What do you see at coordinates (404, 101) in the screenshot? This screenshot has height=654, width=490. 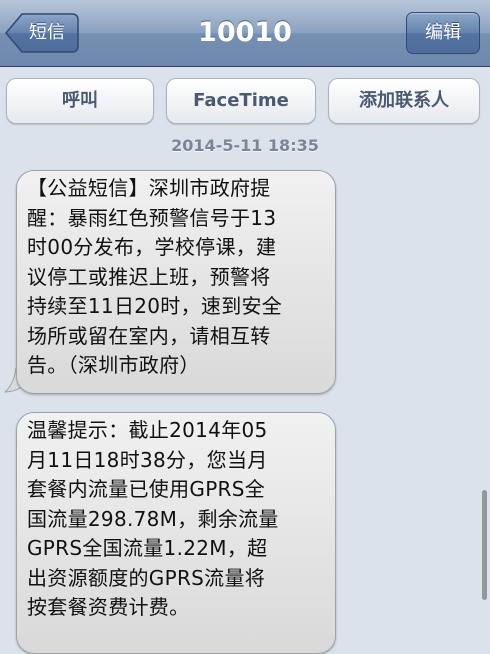 I see `add-contact-button: 添加联系人` at bounding box center [404, 101].